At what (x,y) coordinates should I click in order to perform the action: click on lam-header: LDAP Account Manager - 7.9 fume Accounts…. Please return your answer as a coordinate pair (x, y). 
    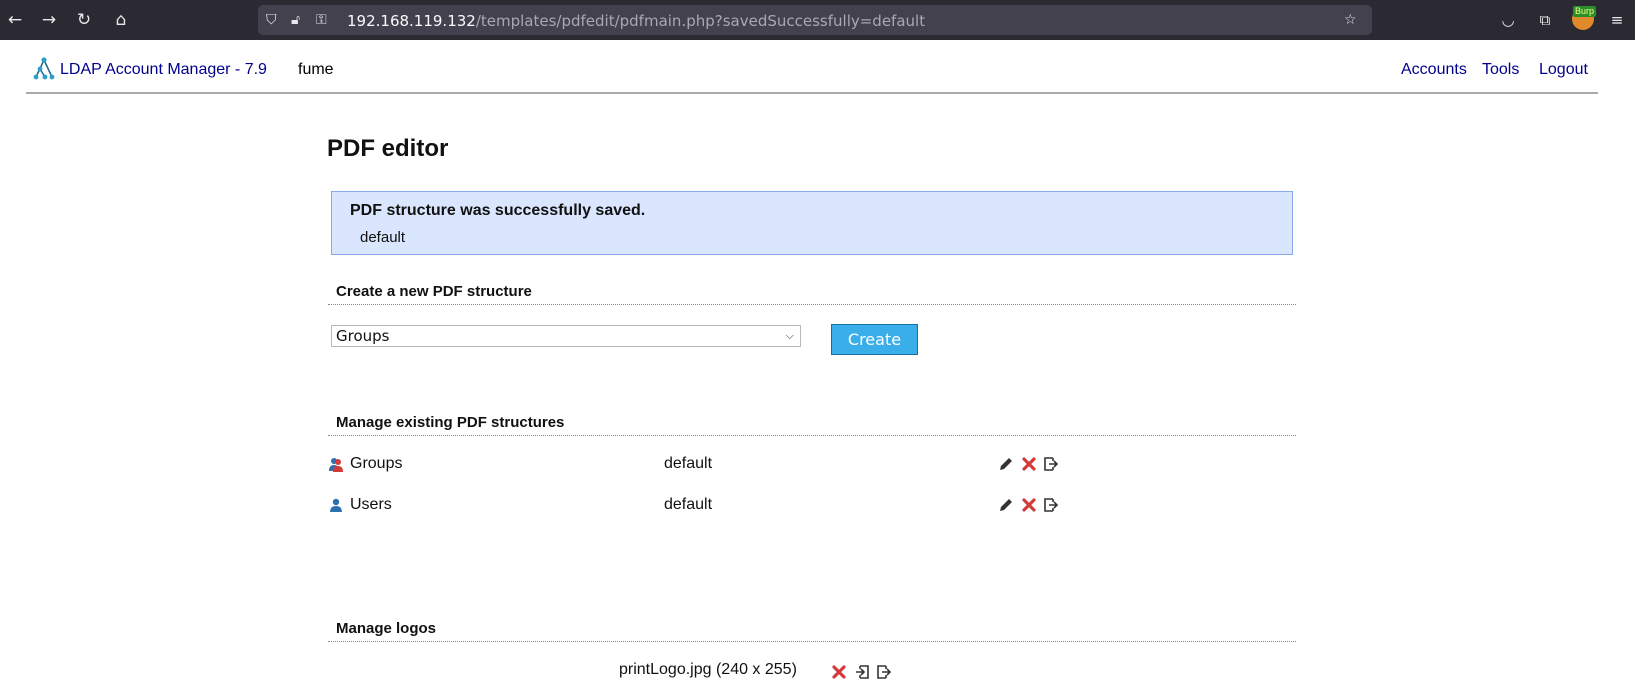
    Looking at the image, I should click on (812, 67).